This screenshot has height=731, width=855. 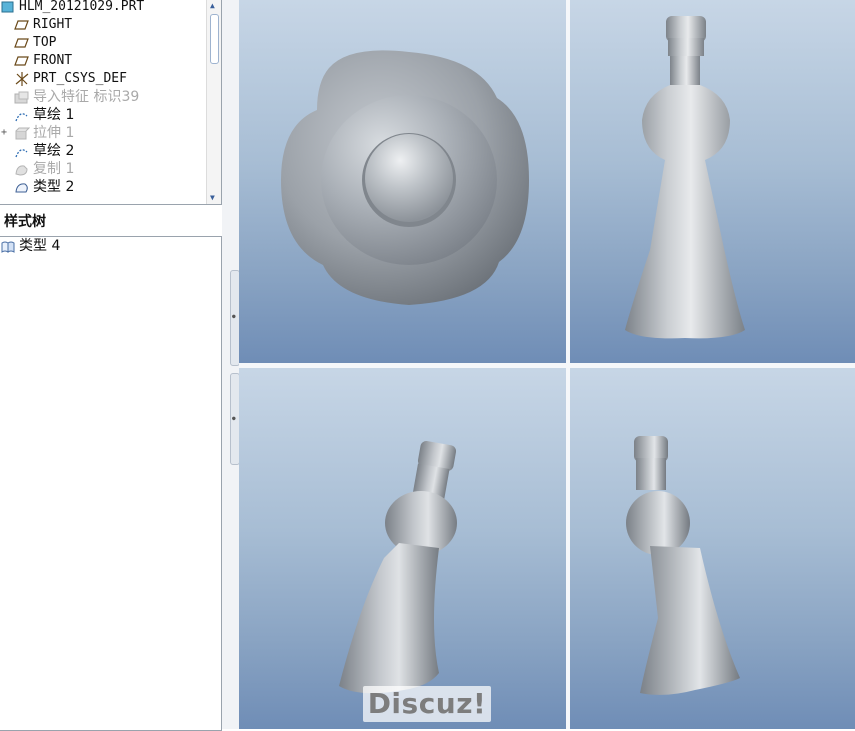 I want to click on scroll-thumb, so click(x=214, y=39).